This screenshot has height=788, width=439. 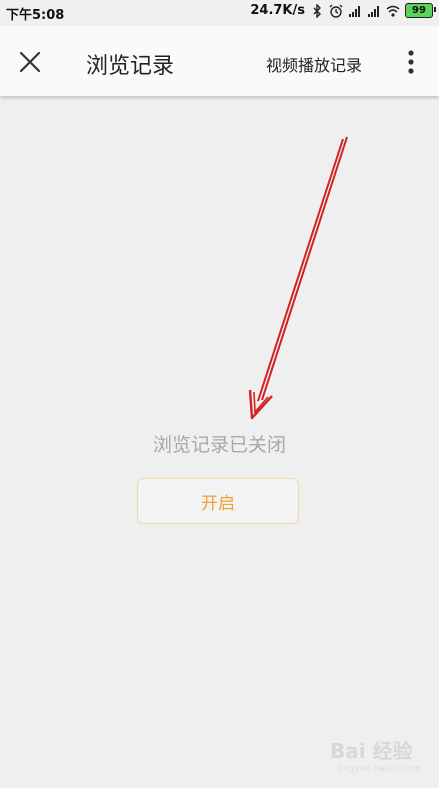 I want to click on video-history-link: 视频播放记录, so click(x=314, y=64).